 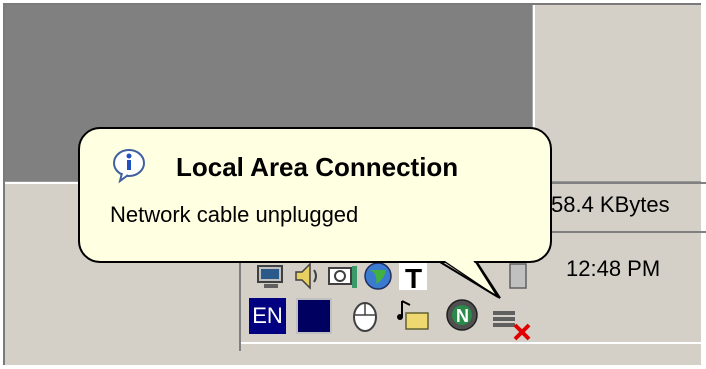 I want to click on balloon-message: Network cable unplugged, so click(x=234, y=214).